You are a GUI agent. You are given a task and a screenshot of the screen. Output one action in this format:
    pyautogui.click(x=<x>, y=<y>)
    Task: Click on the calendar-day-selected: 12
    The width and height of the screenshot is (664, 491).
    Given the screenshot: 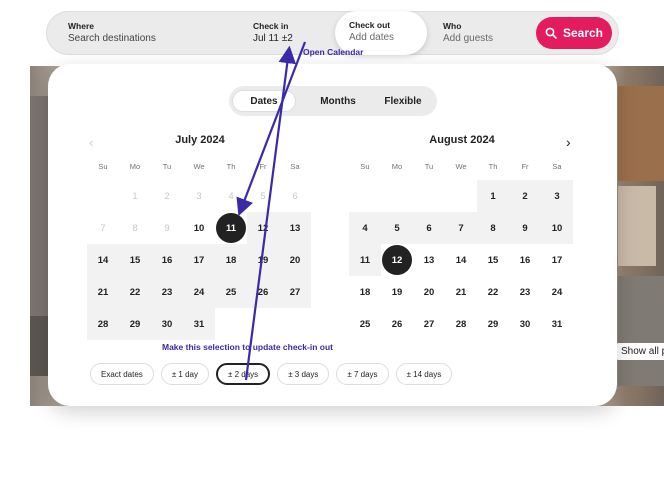 What is the action you would take?
    pyautogui.click(x=397, y=260)
    